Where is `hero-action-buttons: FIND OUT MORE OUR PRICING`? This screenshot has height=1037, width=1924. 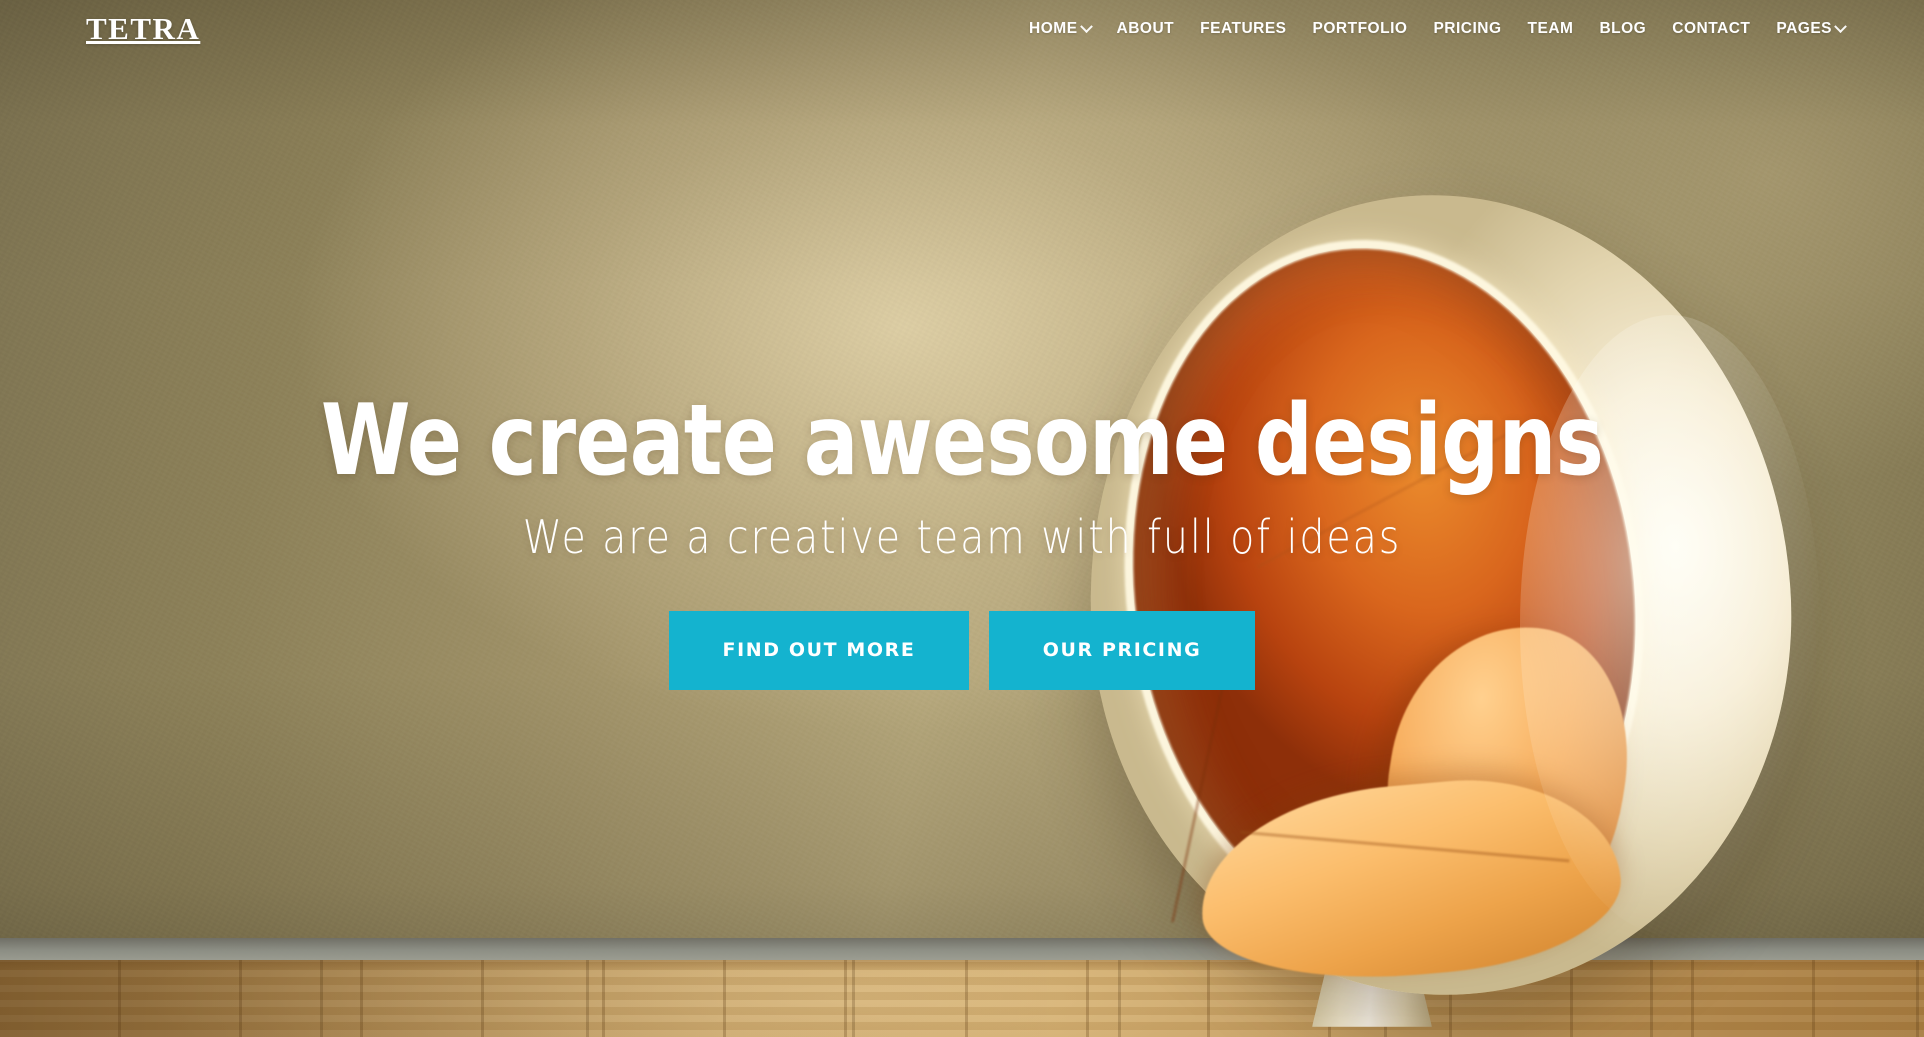 hero-action-buttons: FIND OUT MORE OUR PRICING is located at coordinates (962, 650).